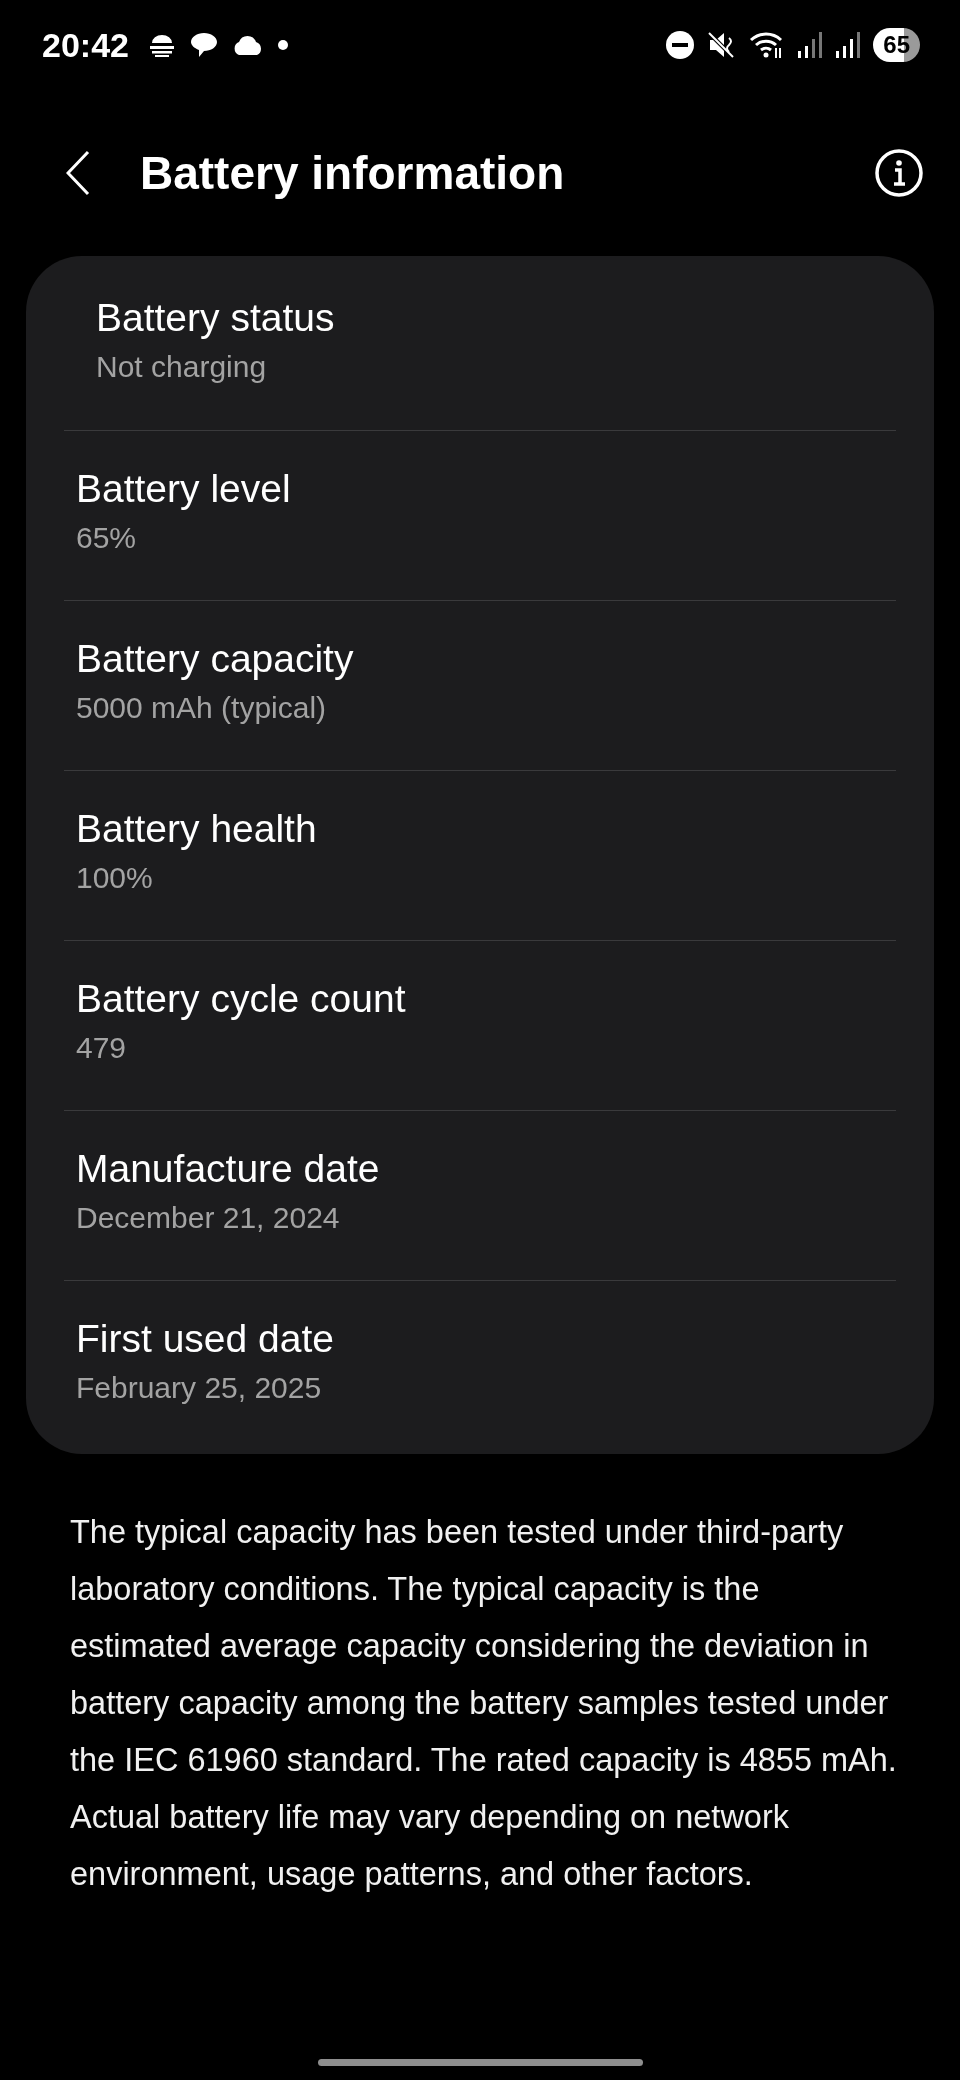 This screenshot has height=2080, width=960. Describe the element at coordinates (896, 45) in the screenshot. I see `battery-indicator: 65` at that location.